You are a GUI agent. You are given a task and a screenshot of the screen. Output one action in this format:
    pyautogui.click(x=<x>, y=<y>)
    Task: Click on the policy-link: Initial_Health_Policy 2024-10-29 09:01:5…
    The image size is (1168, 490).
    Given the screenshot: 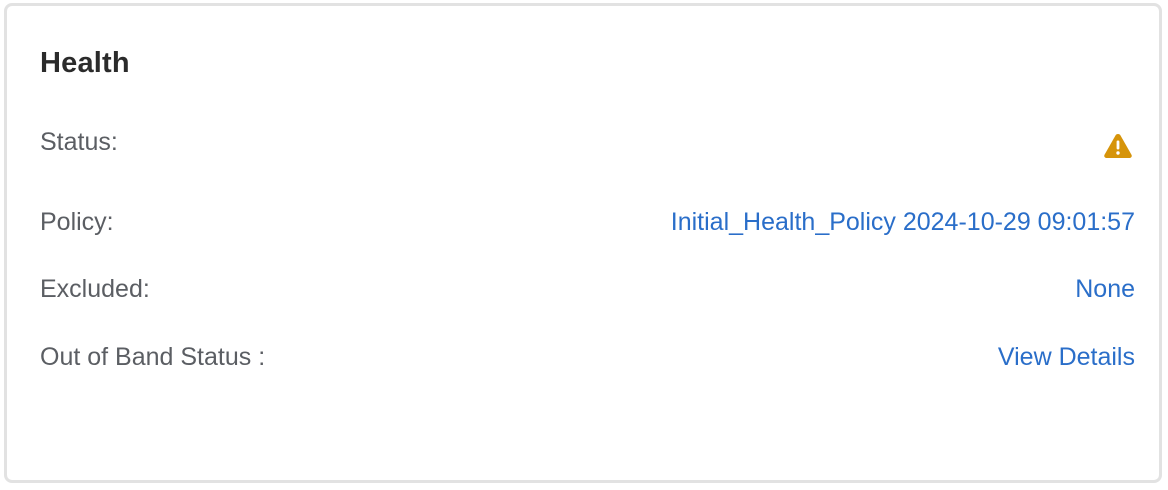 What is the action you would take?
    pyautogui.click(x=903, y=222)
    